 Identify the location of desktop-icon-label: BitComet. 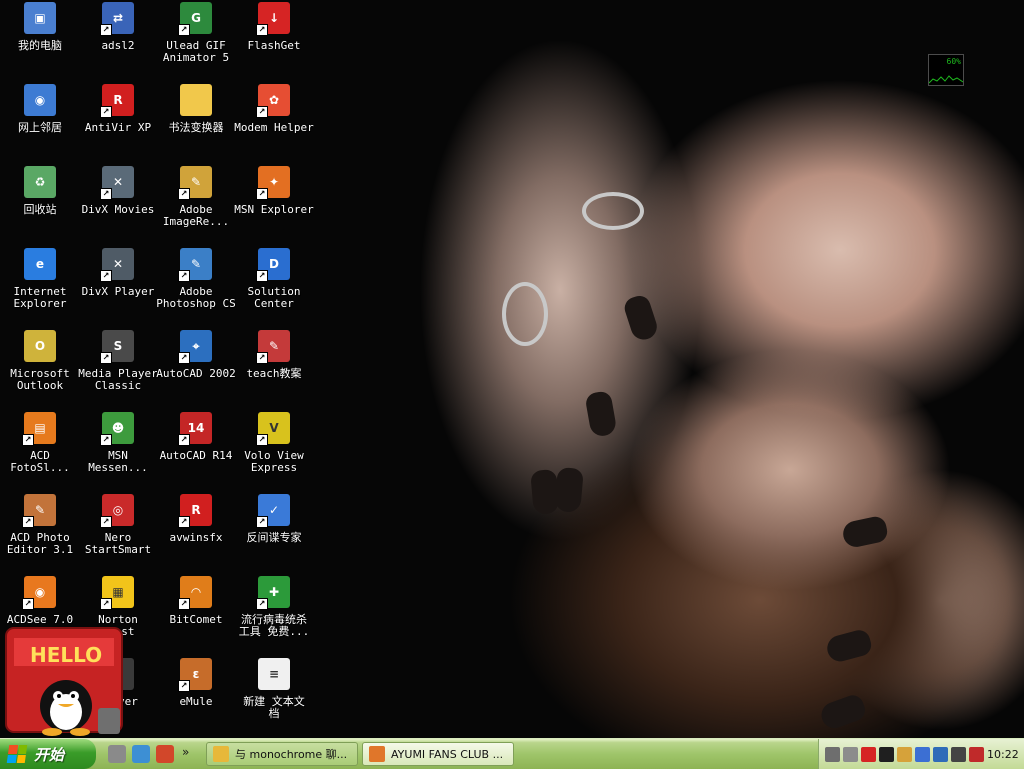
(196, 619).